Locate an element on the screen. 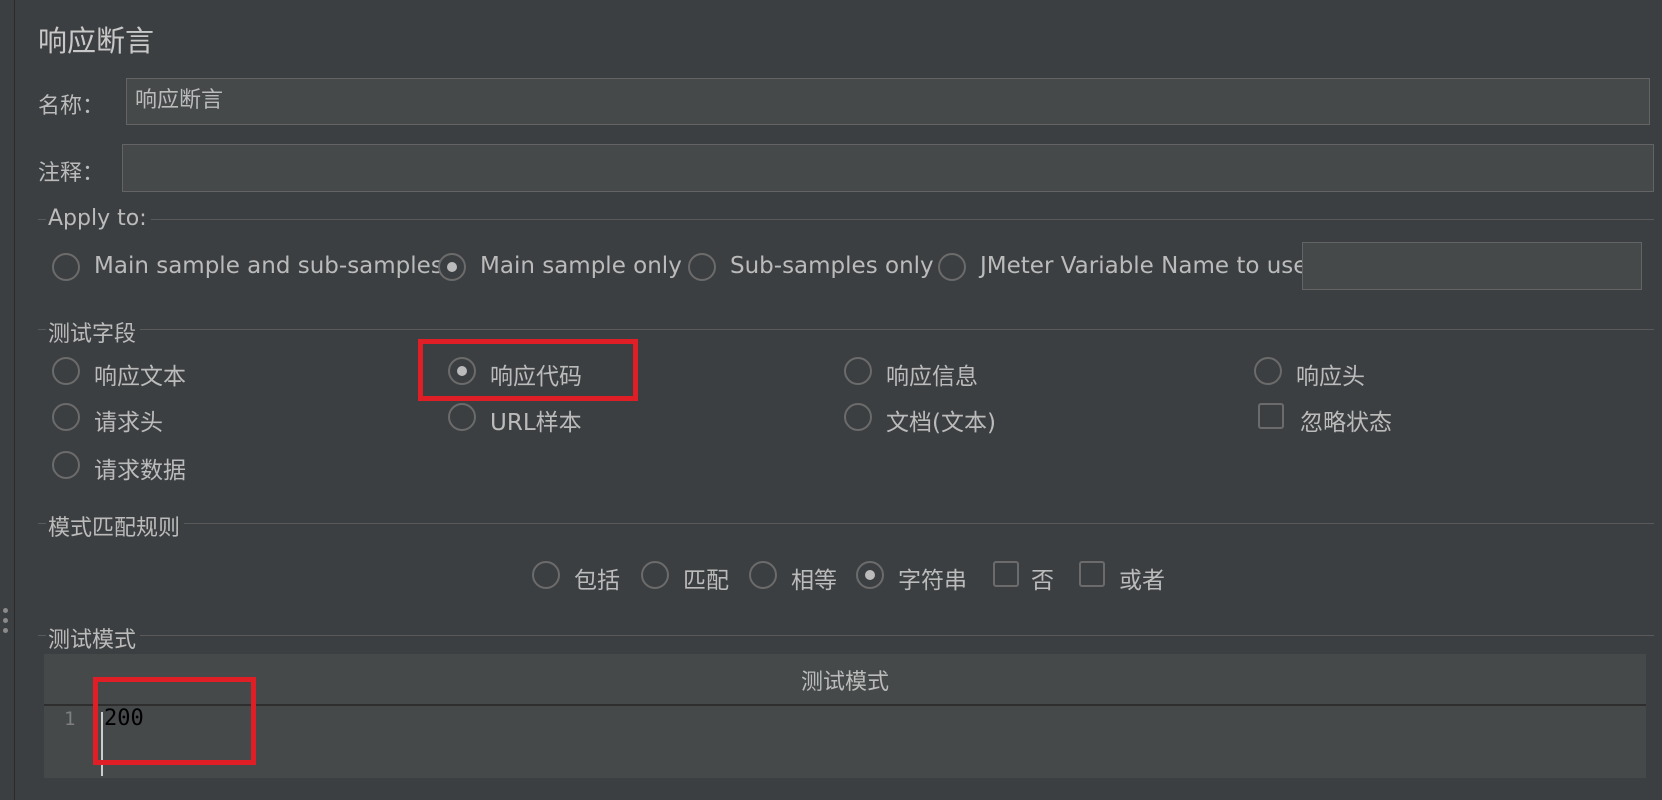 Image resolution: width=1662 pixels, height=800 pixels. option-label: Main sample and sub-samples is located at coordinates (268, 266).